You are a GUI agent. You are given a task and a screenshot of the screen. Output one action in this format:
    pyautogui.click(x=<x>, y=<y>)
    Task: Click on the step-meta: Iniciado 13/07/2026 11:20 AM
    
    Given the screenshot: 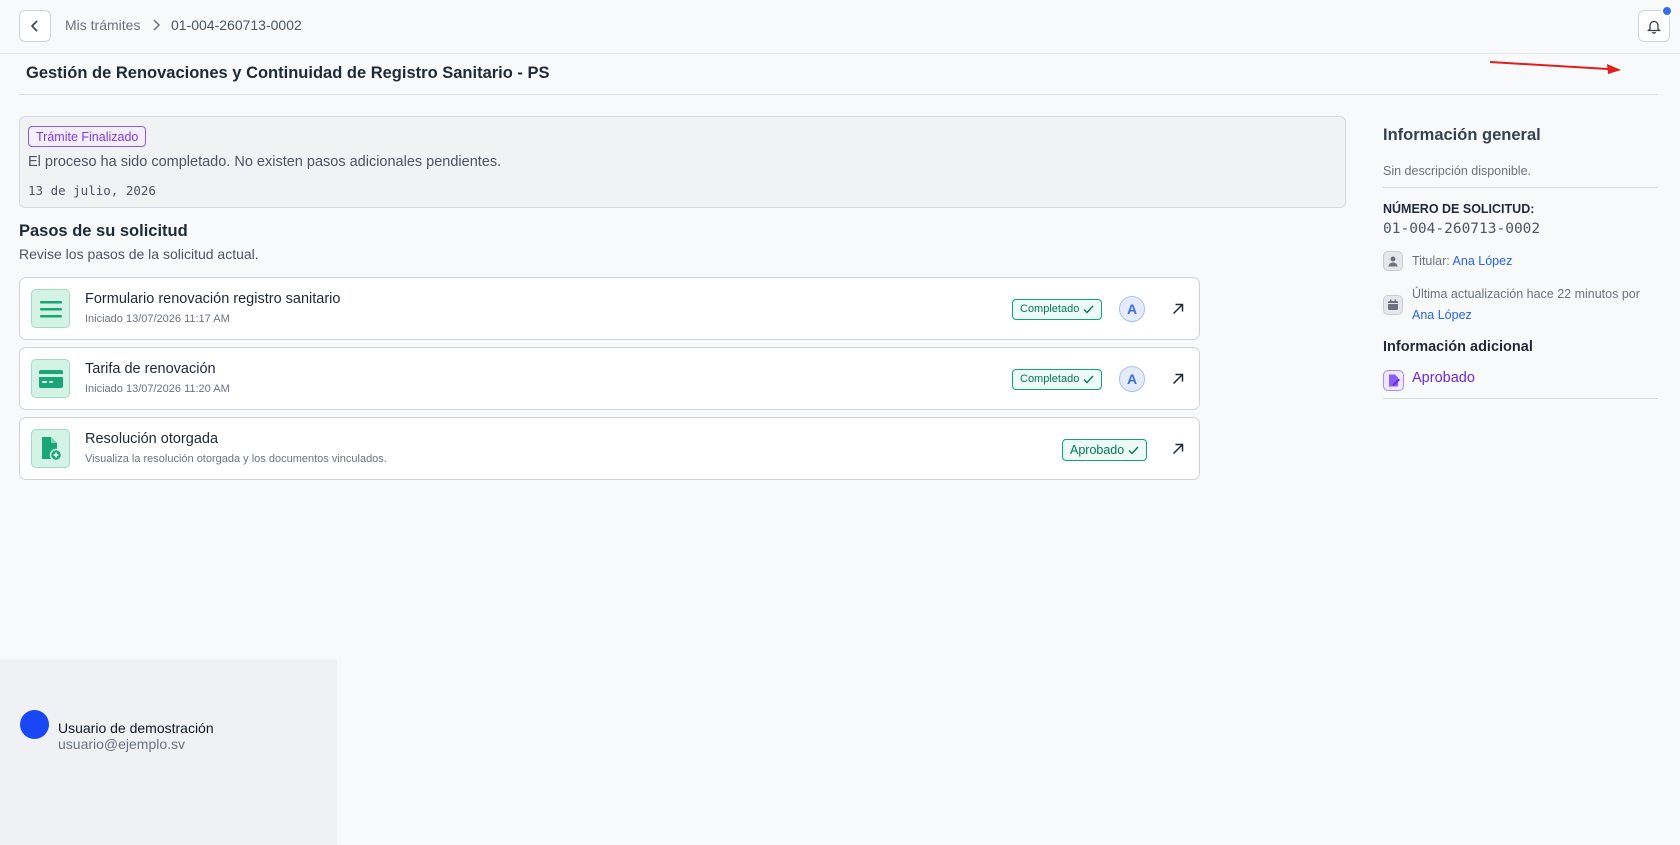 What is the action you would take?
    pyautogui.click(x=157, y=389)
    